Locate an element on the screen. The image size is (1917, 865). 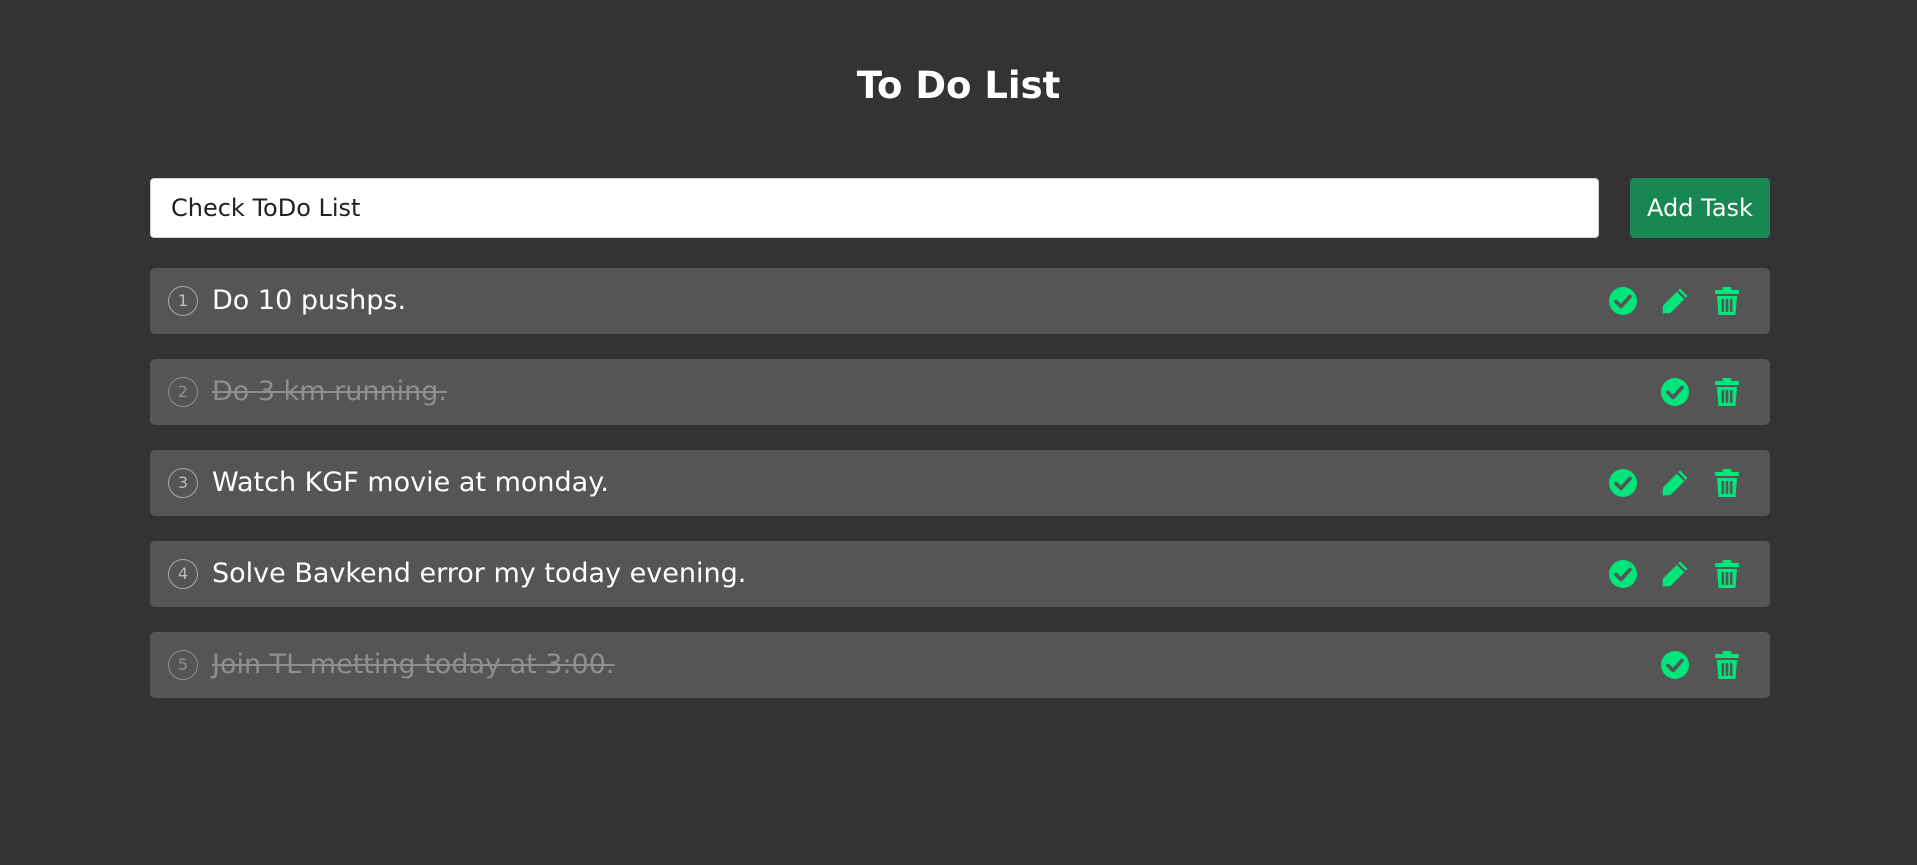
task-item: 4 Solve Bavkend error my today evening. is located at coordinates (960, 574).